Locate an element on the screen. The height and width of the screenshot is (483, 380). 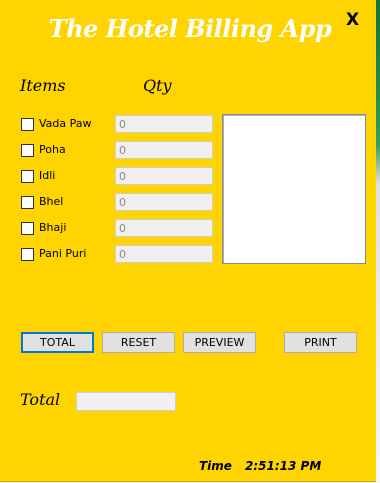
items-header: Items is located at coordinates (43, 85).